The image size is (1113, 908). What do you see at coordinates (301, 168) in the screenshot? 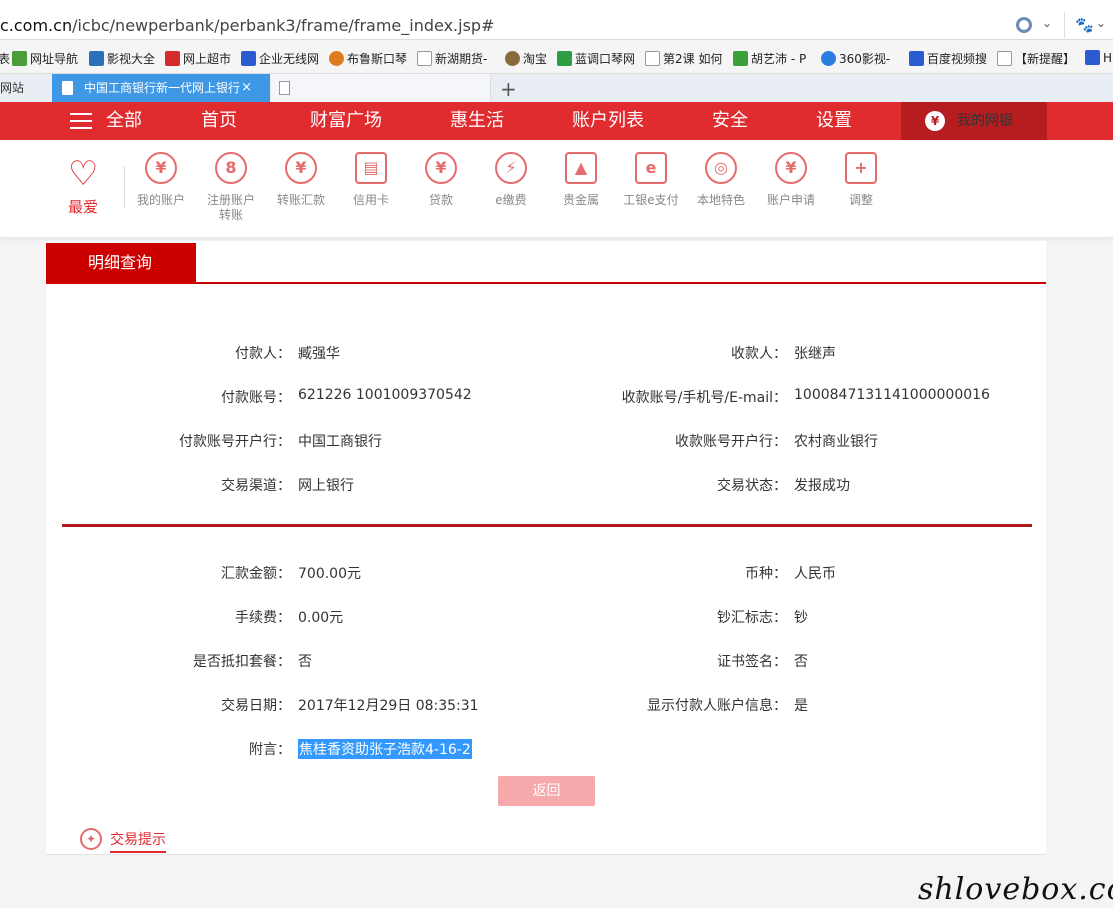
I see `yuan-exchange-icon: ¥` at bounding box center [301, 168].